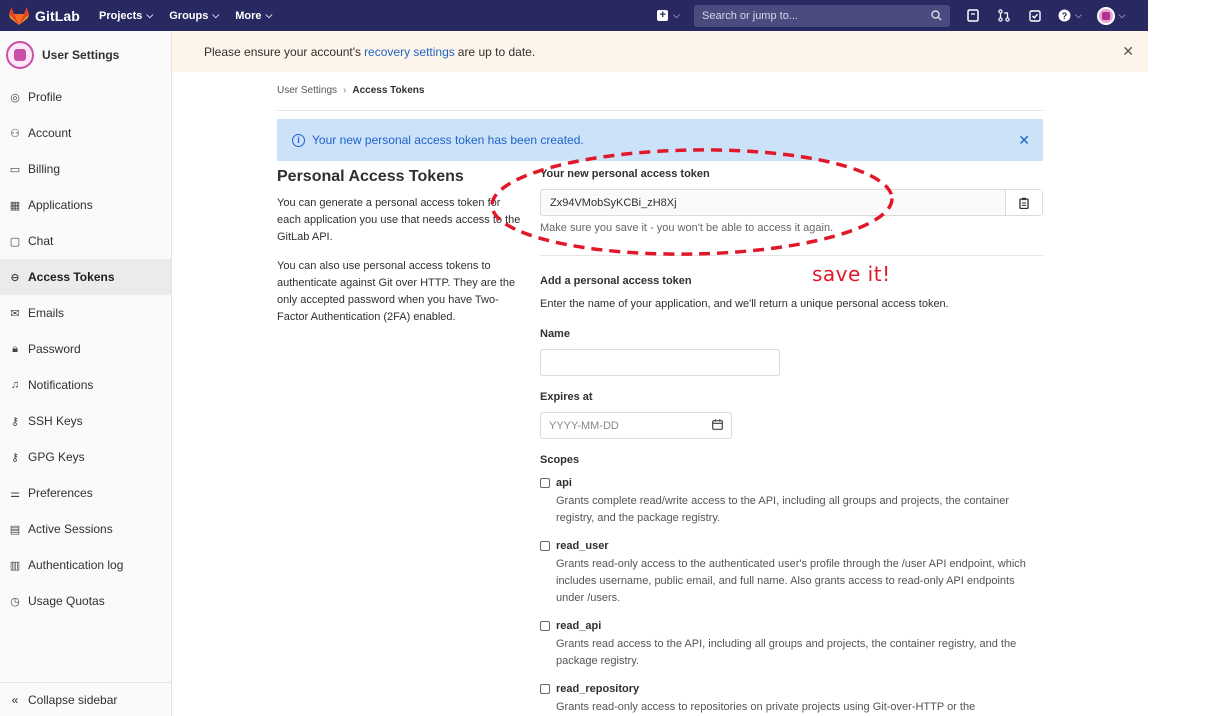 Image resolution: width=1212 pixels, height=716 pixels. I want to click on help-dropdown-button: ? ⌵, so click(1070, 16).